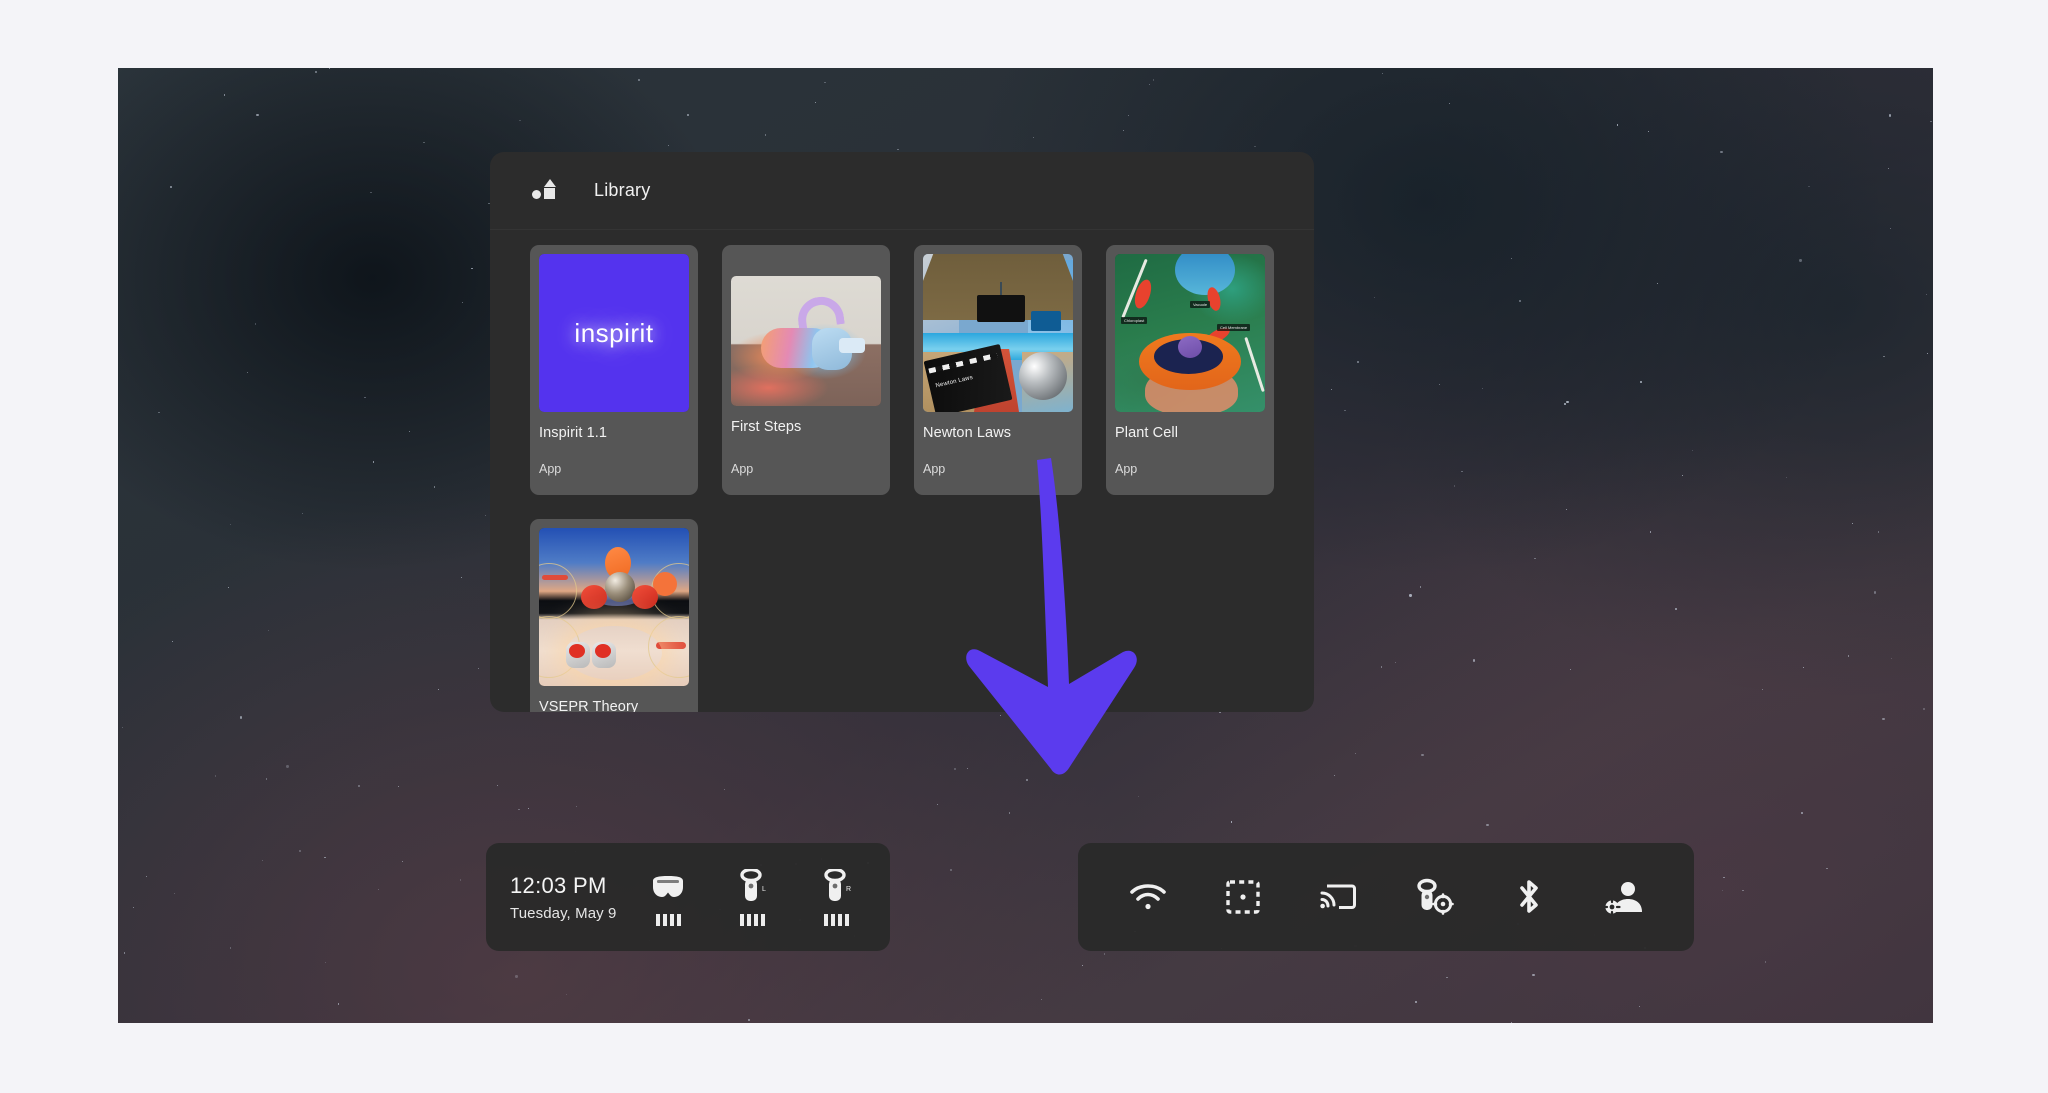 The image size is (2048, 1093). I want to click on app-card-inspirit: inspirit Inspirit 1.1 App, so click(614, 370).